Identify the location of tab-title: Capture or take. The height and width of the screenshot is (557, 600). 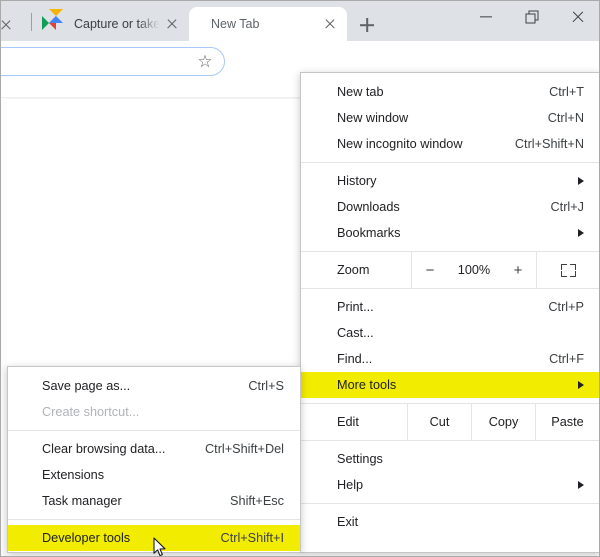
(117, 24).